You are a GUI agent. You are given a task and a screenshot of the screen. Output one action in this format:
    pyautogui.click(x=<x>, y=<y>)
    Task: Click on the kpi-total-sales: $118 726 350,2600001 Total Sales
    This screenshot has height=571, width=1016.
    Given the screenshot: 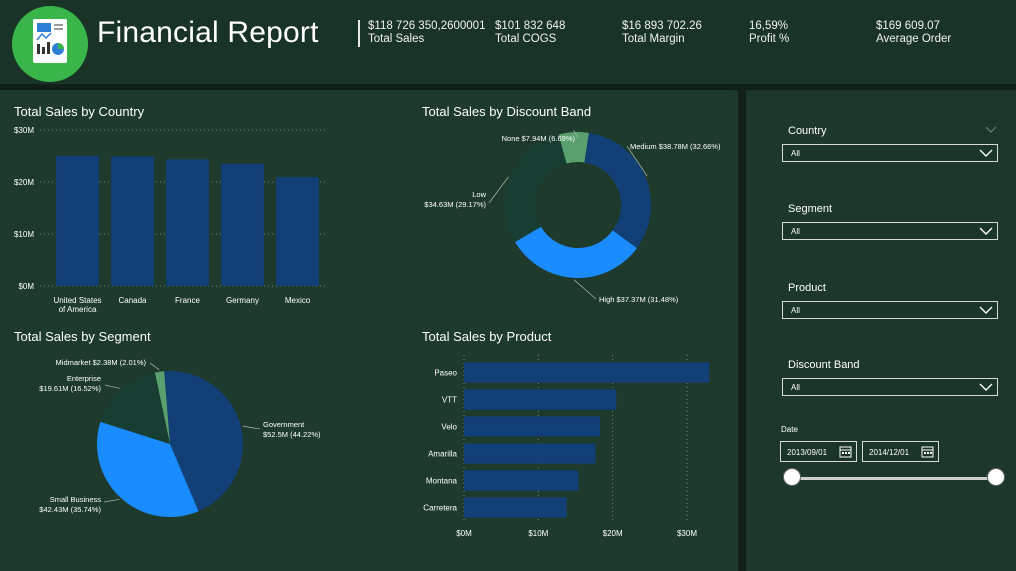 What is the action you would take?
    pyautogui.click(x=426, y=33)
    